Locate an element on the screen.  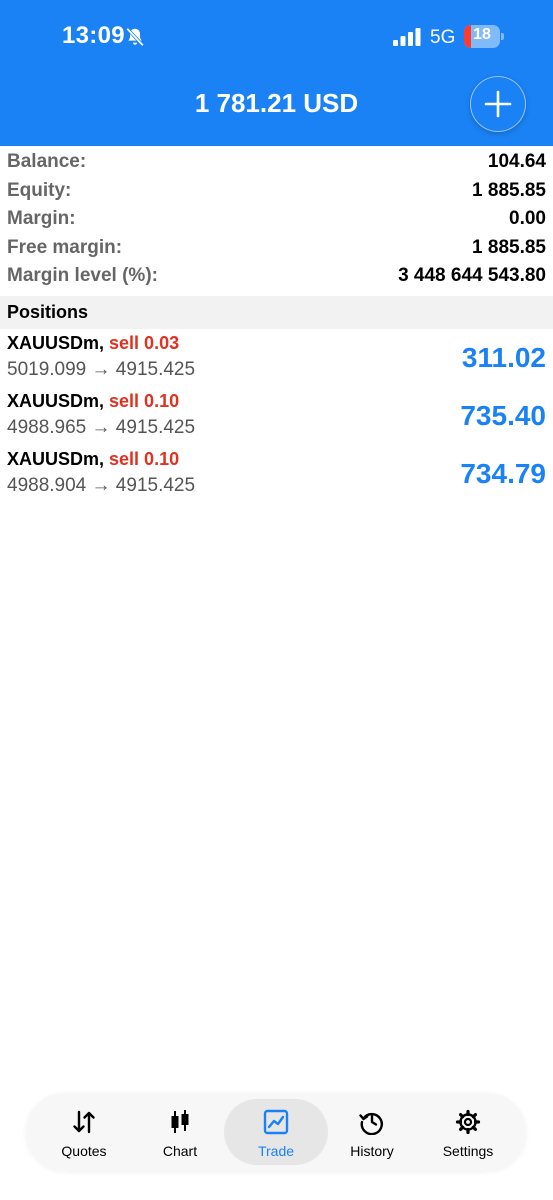
tab-trade-label: Trade is located at coordinates (276, 1151).